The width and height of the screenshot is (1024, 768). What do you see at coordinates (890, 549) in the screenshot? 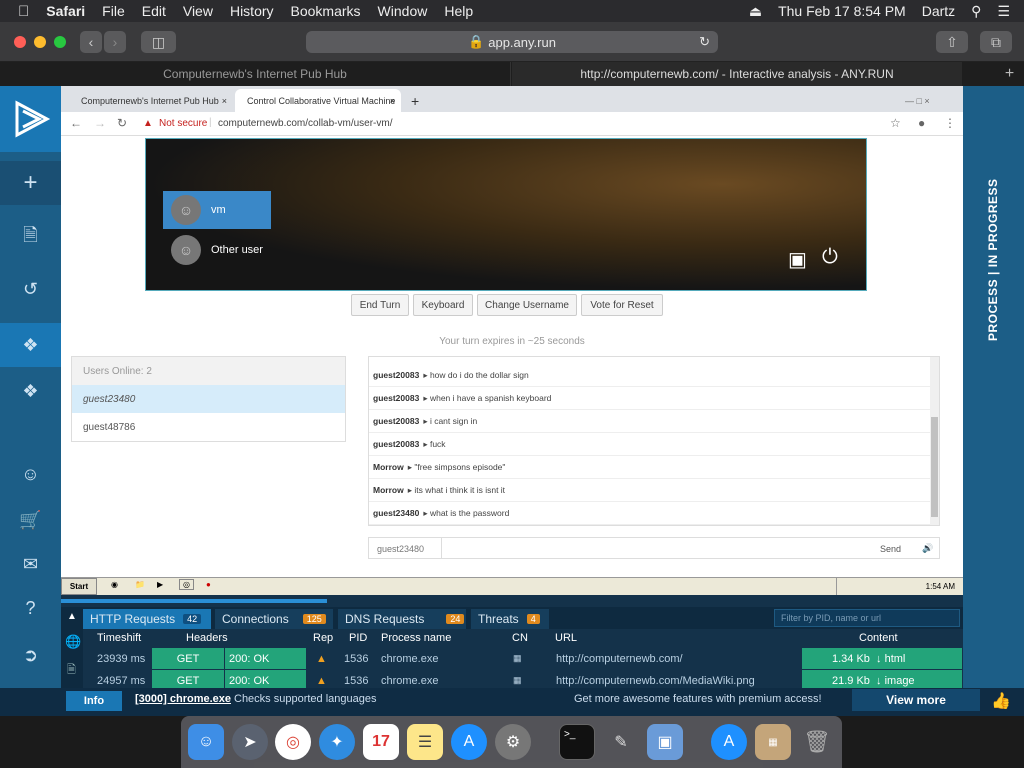
I see `send-button: Send` at bounding box center [890, 549].